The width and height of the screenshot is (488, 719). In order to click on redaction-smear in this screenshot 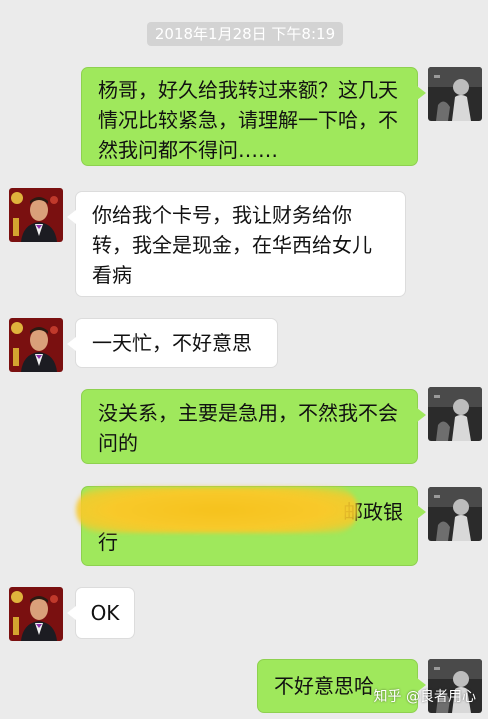, I will do `click(217, 510)`.